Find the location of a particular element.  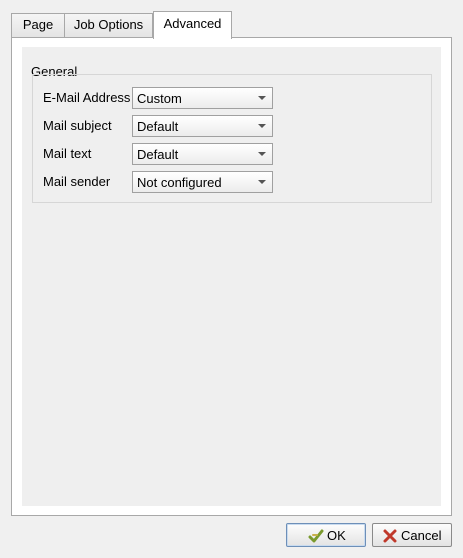

tab-page: Page is located at coordinates (38, 25).